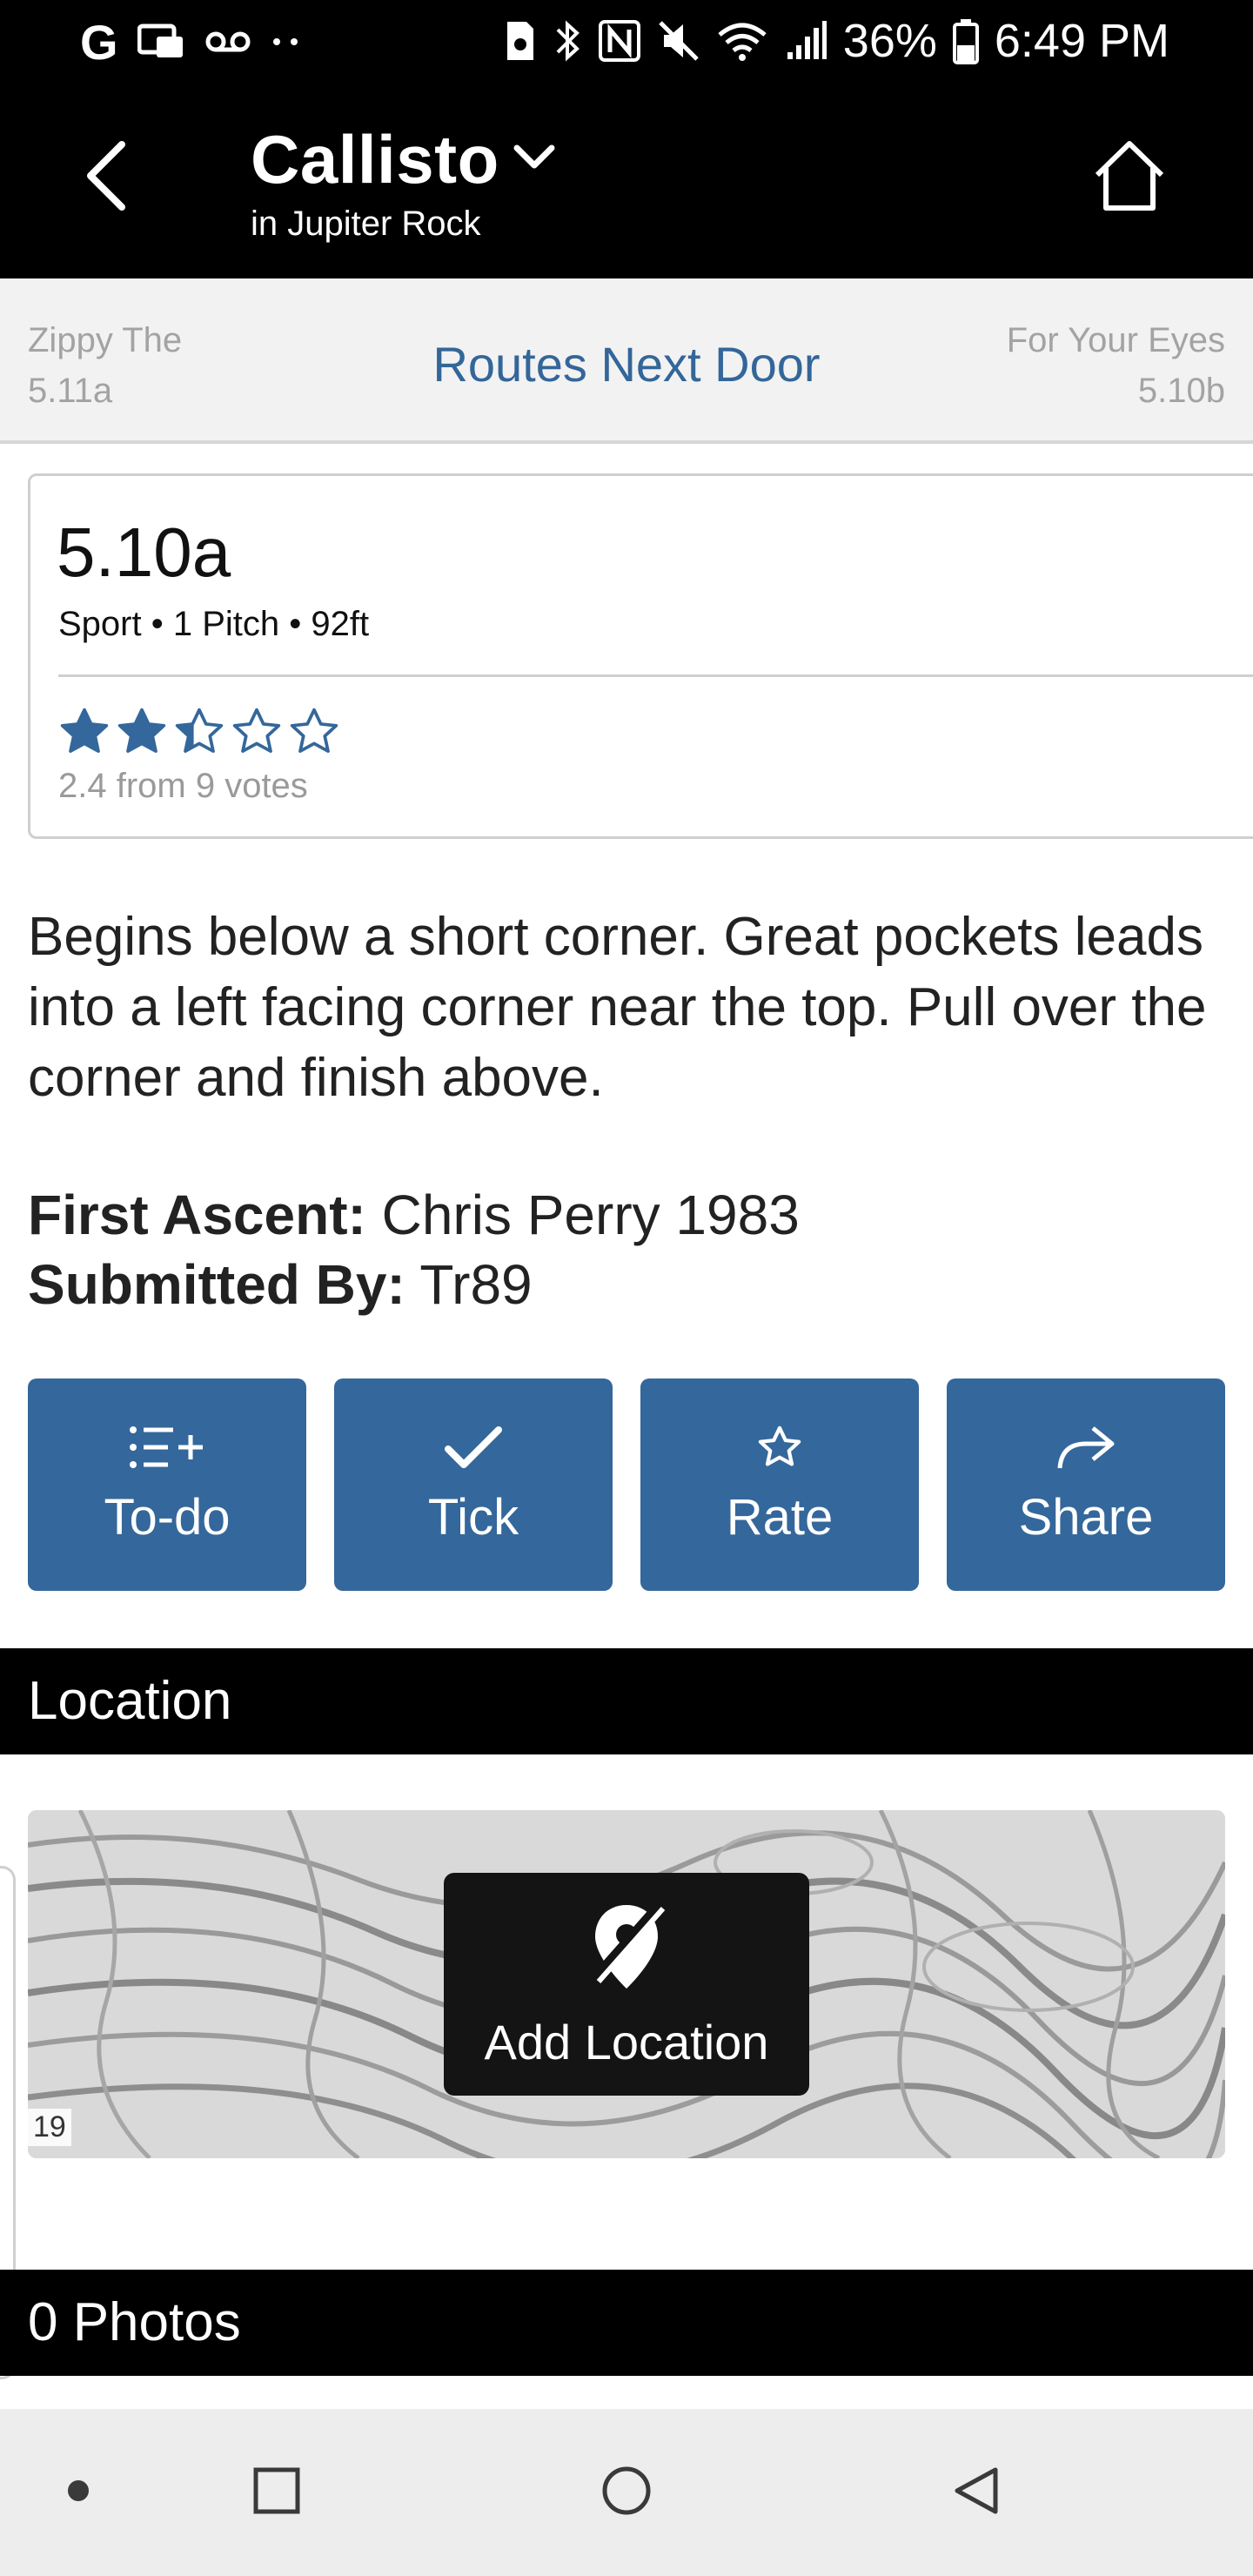 This screenshot has height=2576, width=1253. I want to click on more-notifications-icon, so click(287, 41).